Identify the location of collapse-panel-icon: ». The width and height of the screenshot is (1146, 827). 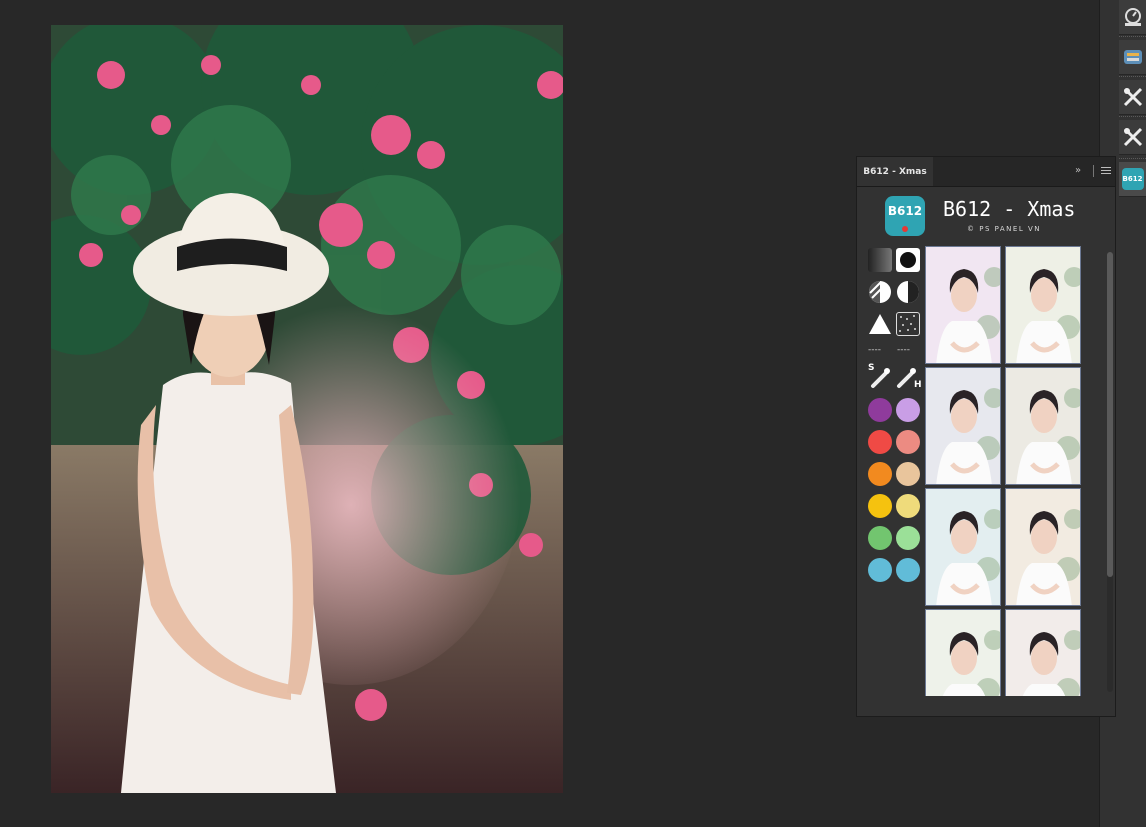
(1078, 171).